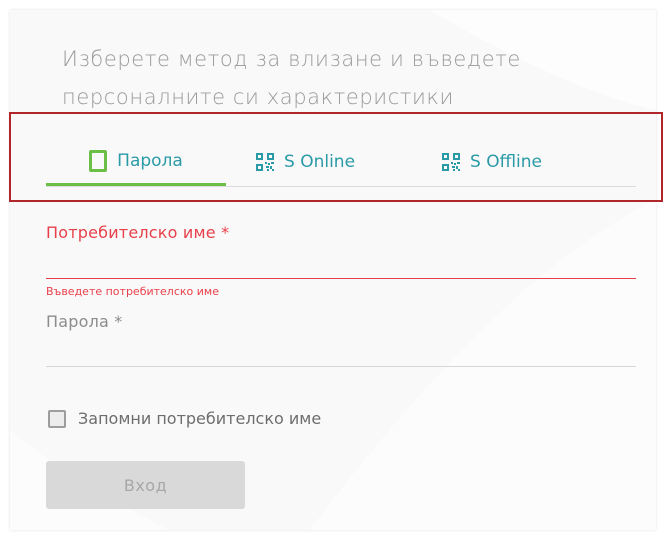 Image resolution: width=666 pixels, height=536 pixels. What do you see at coordinates (150, 160) in the screenshot?
I see `tab-password-label: Парола` at bounding box center [150, 160].